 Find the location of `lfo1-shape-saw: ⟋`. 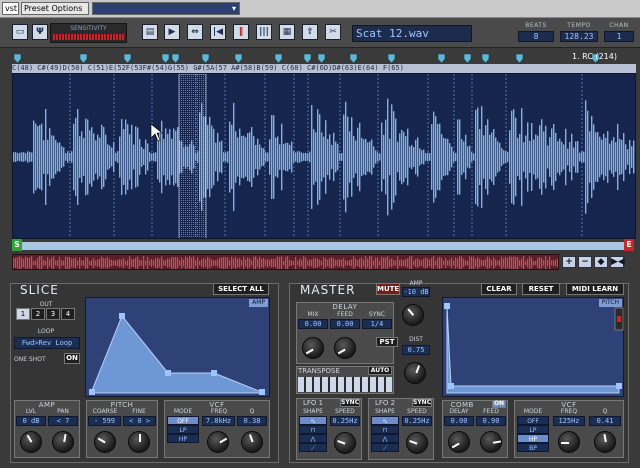

lfo1-shape-saw: ⟋ is located at coordinates (313, 447).